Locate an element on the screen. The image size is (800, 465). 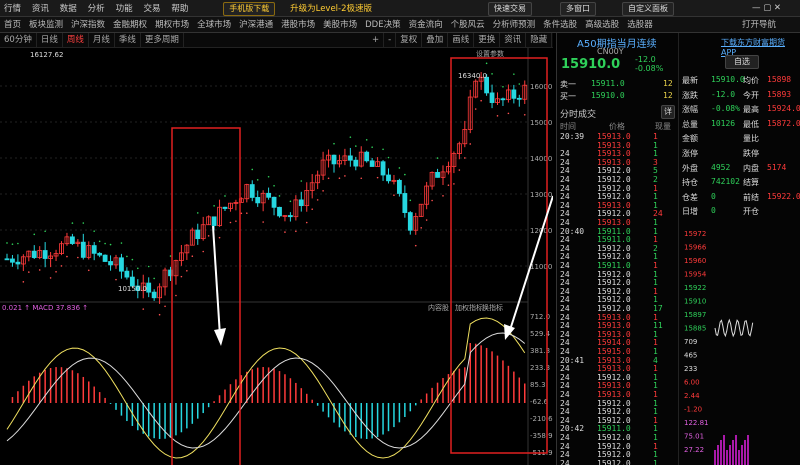
nav-item-4: 期权市场 is located at coordinates (172, 25).